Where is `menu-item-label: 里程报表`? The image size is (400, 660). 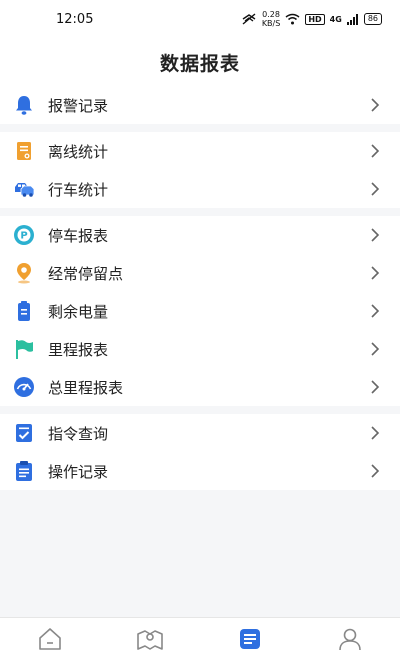
menu-item-label: 里程报表 is located at coordinates (78, 349).